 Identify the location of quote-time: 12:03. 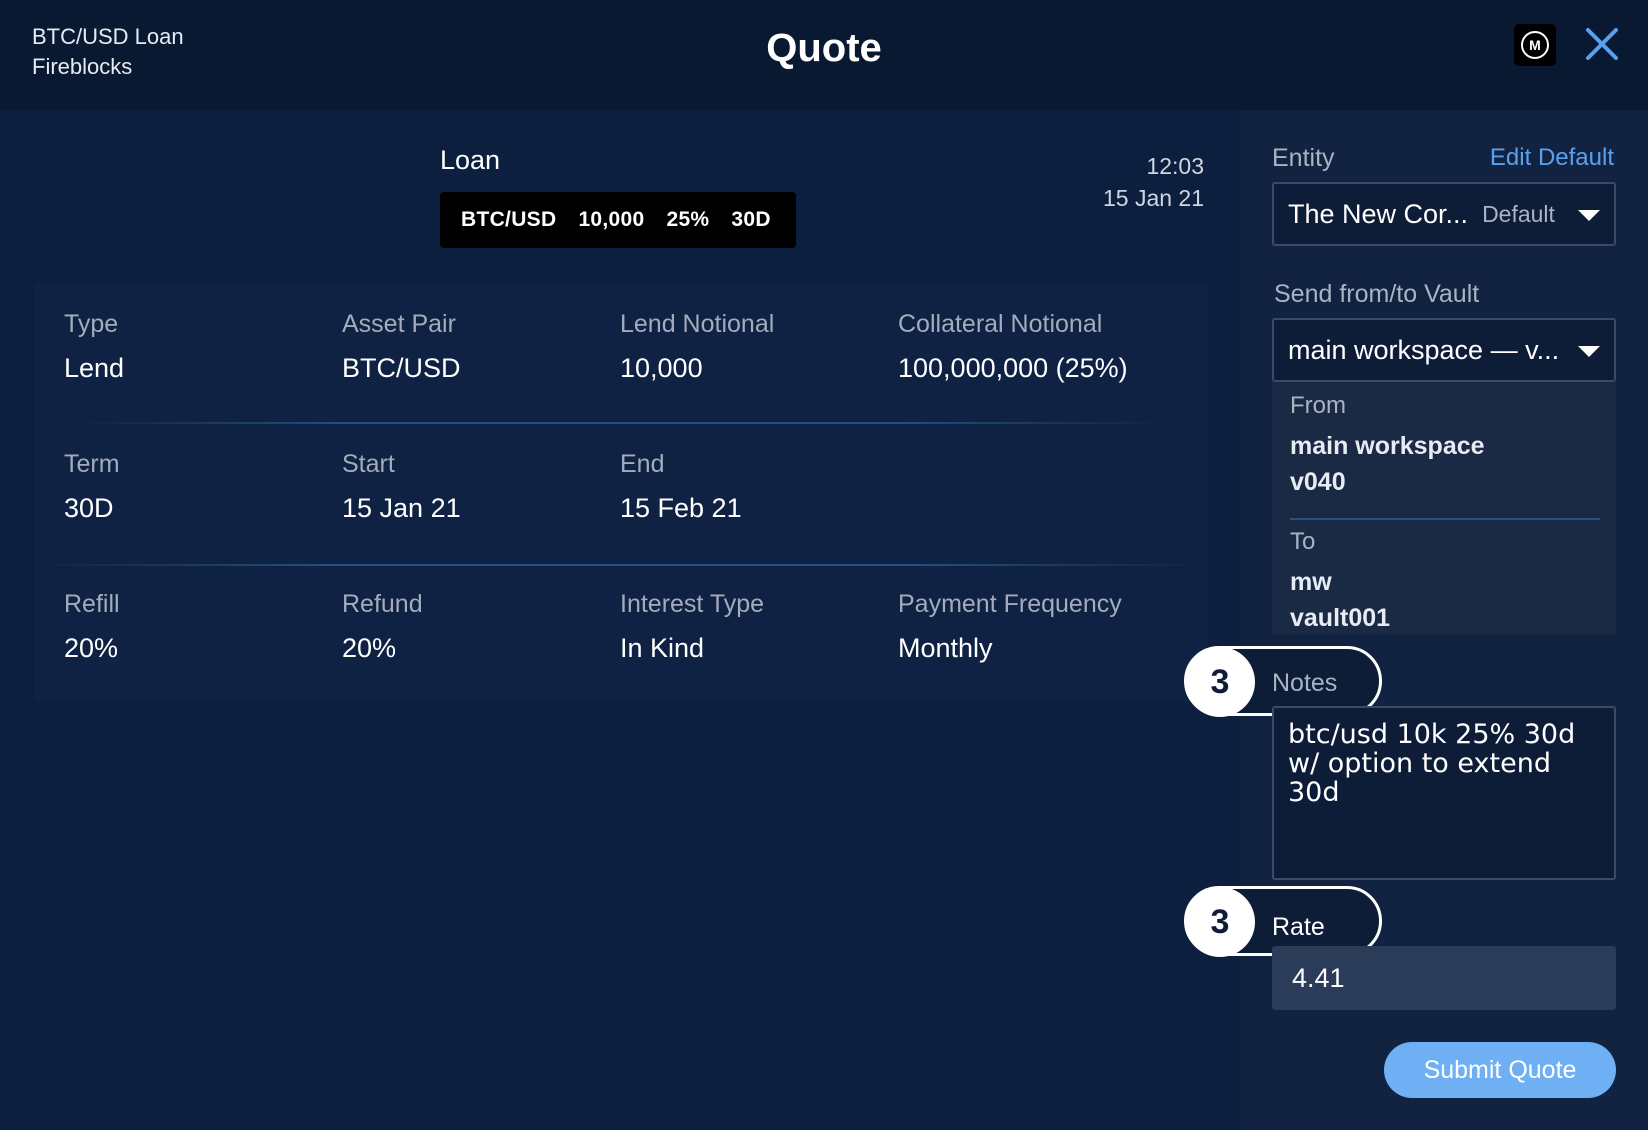
(1175, 166).